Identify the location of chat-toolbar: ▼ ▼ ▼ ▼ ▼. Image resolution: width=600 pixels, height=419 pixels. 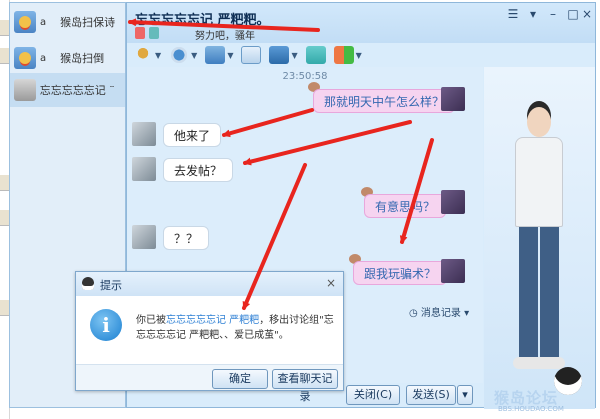
(361, 55).